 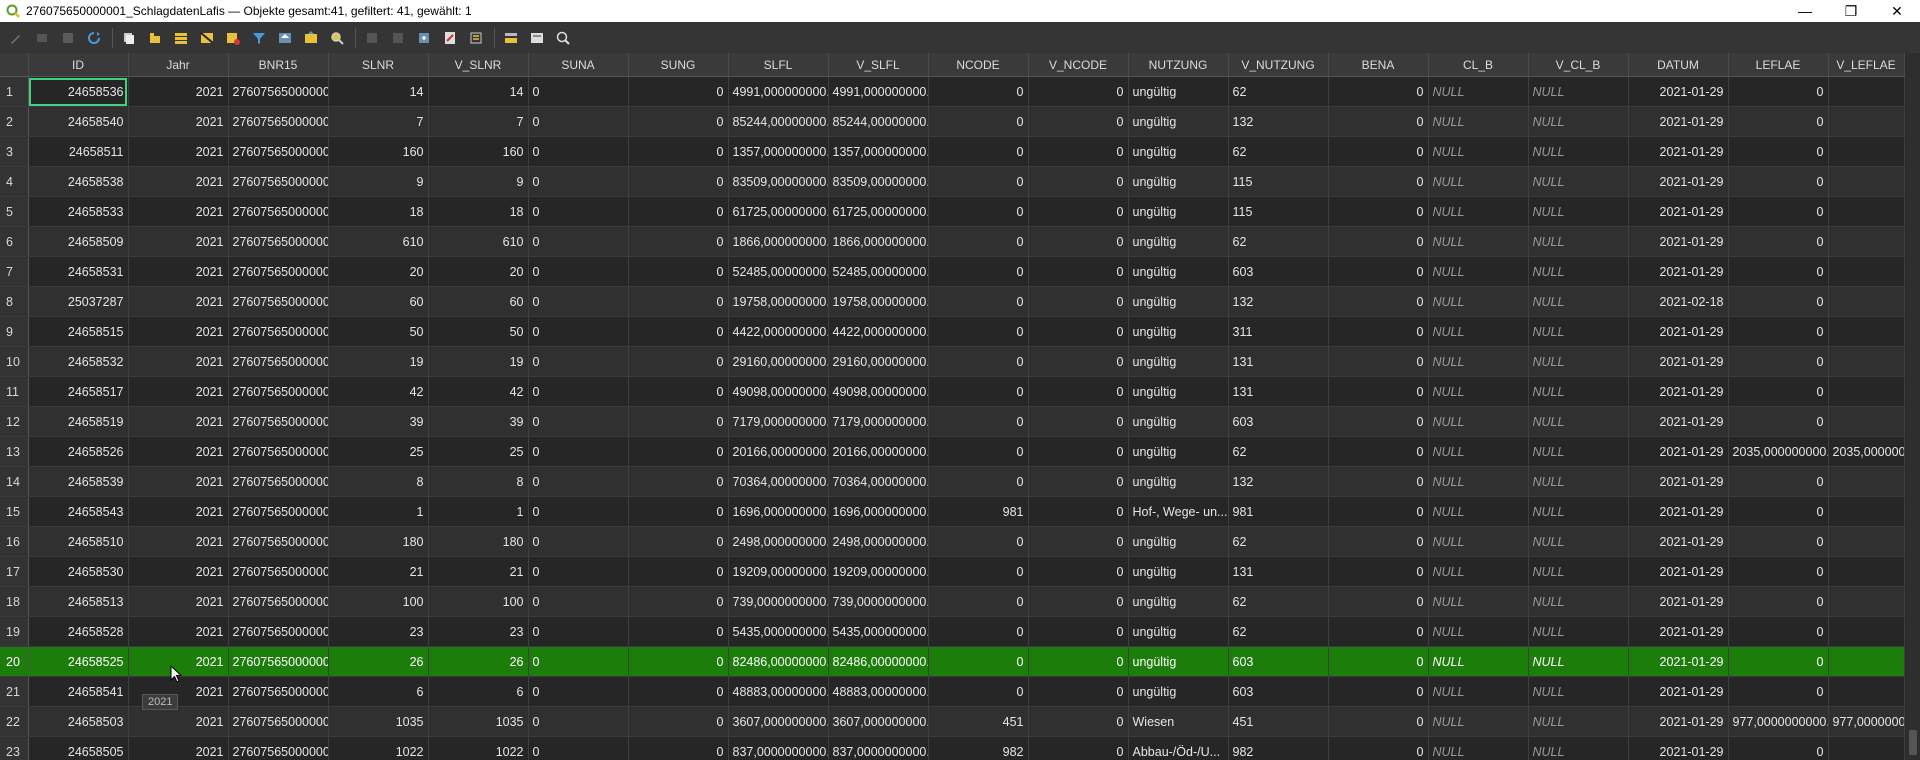 I want to click on column-header-v-nutzung: V_NUTZUNG, so click(x=1278, y=65).